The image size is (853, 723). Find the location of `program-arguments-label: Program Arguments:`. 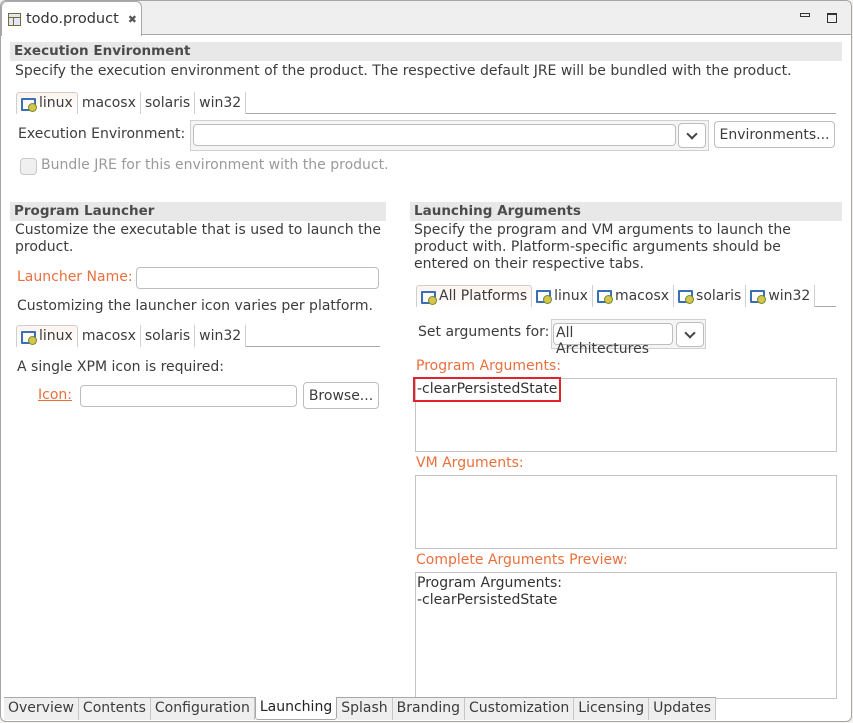

program-arguments-label: Program Arguments: is located at coordinates (488, 366).